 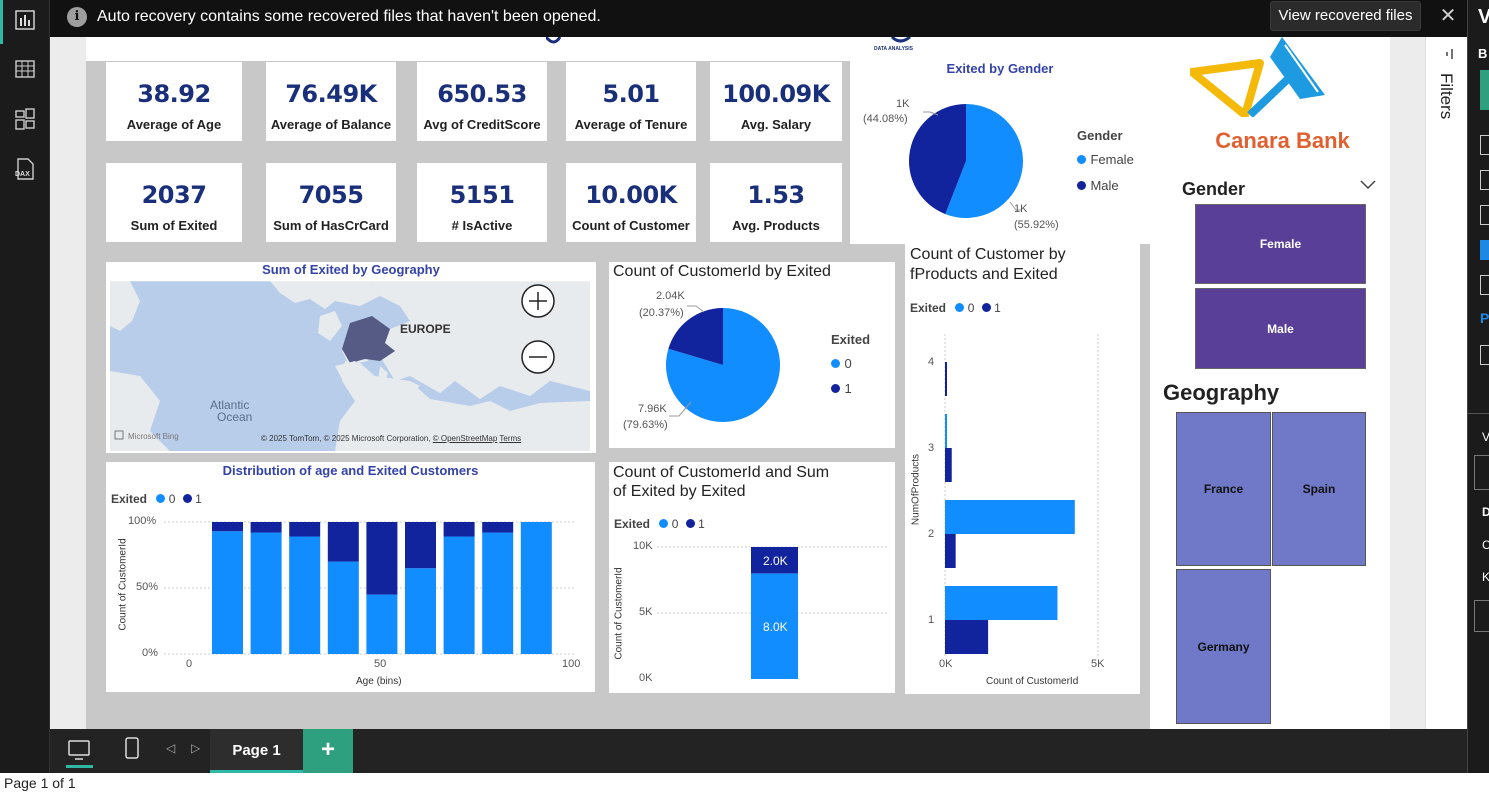 I want to click on data-label: (55.92%), so click(x=1036, y=225).